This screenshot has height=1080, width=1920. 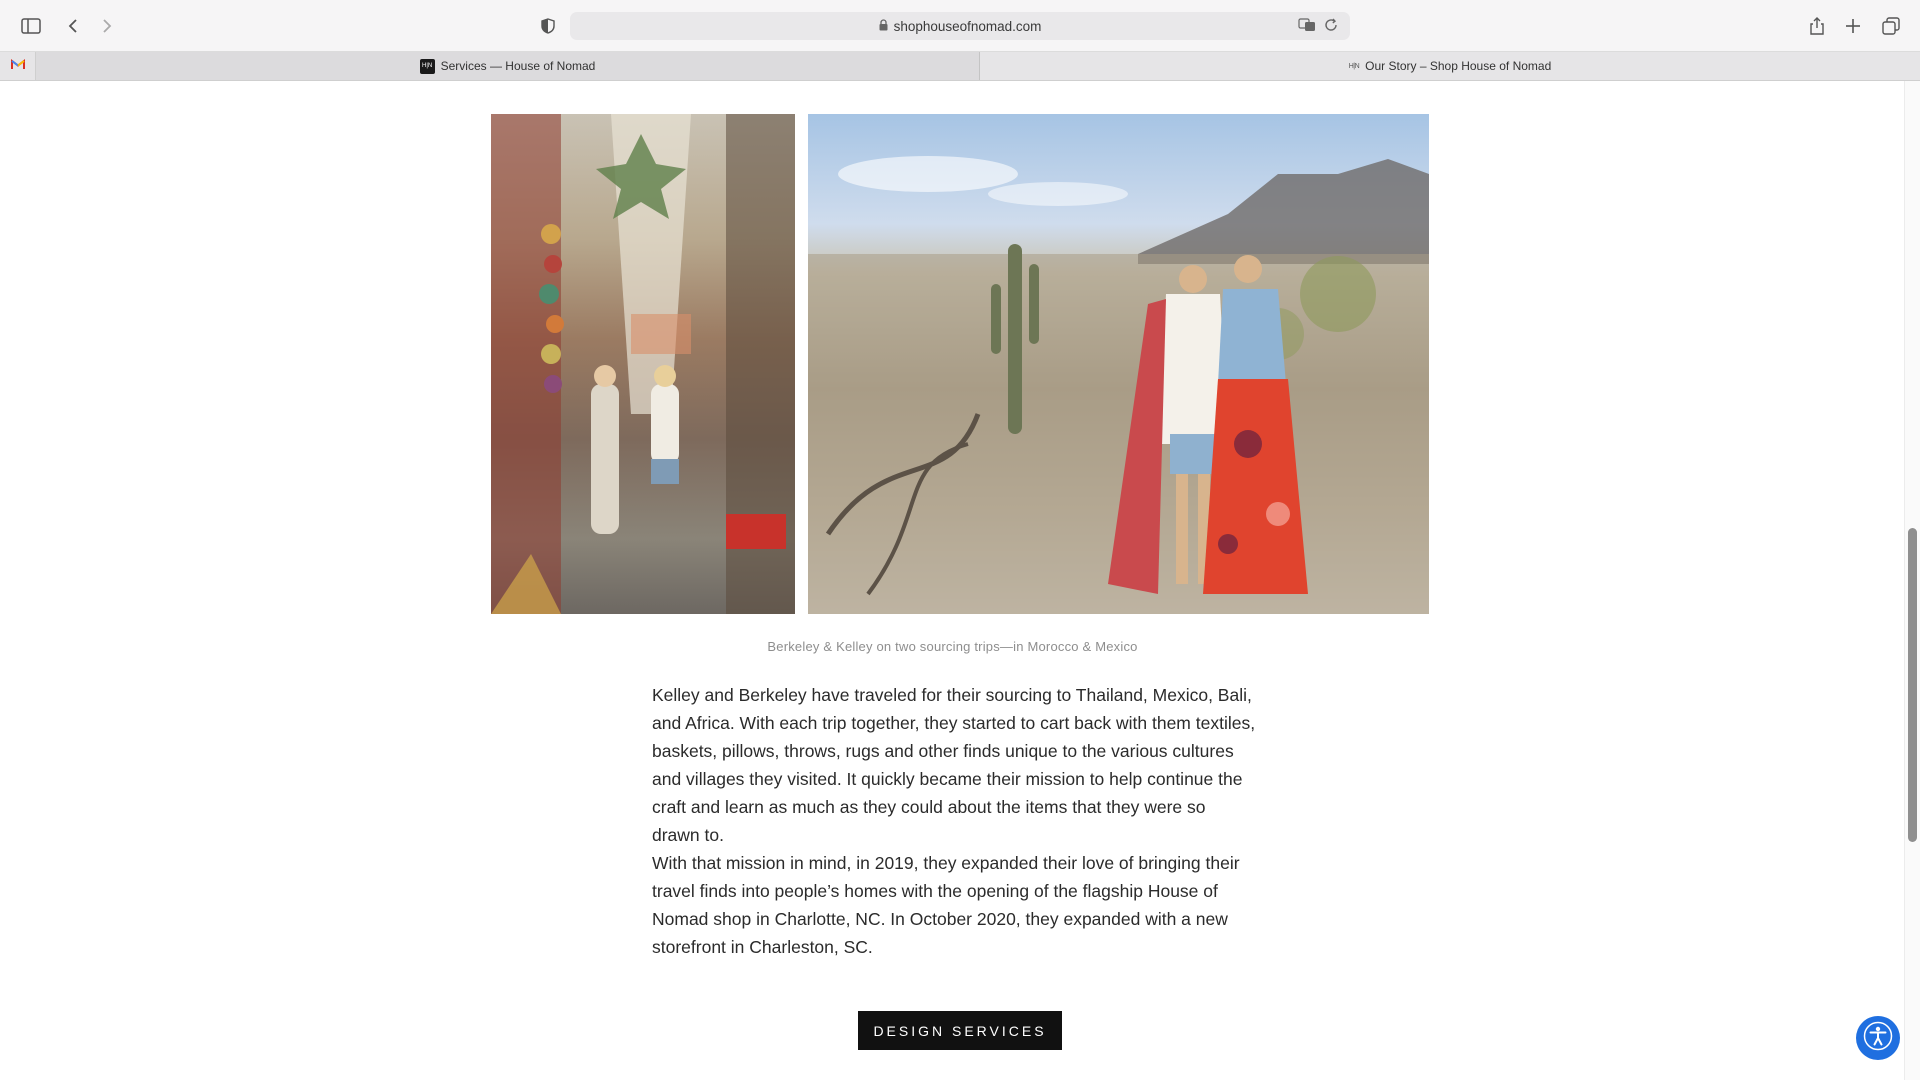 I want to click on lock-icon, so click(x=883, y=26).